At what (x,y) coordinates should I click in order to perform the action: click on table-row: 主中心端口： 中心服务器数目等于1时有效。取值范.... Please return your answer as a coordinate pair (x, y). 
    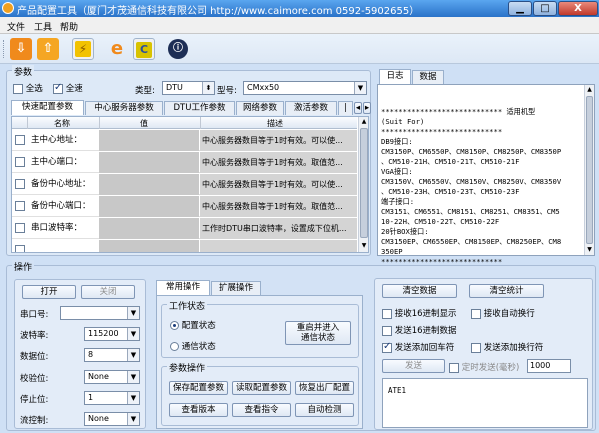
    Looking at the image, I should click on (184, 162).